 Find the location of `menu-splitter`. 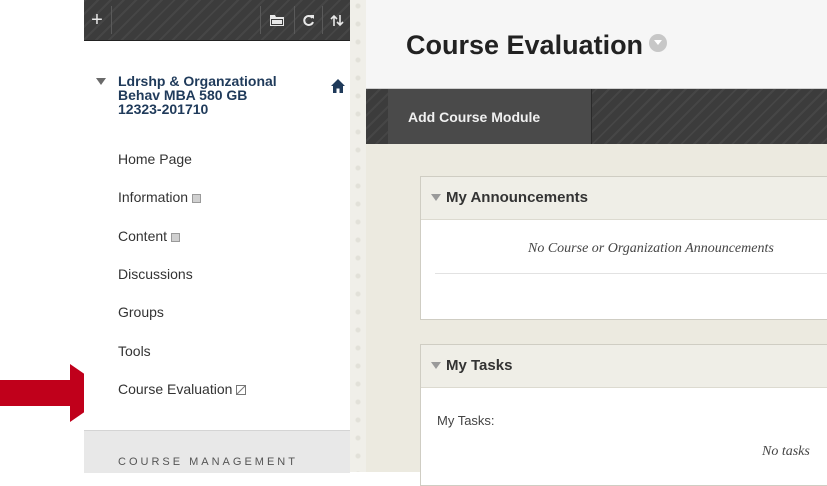

menu-splitter is located at coordinates (358, 236).